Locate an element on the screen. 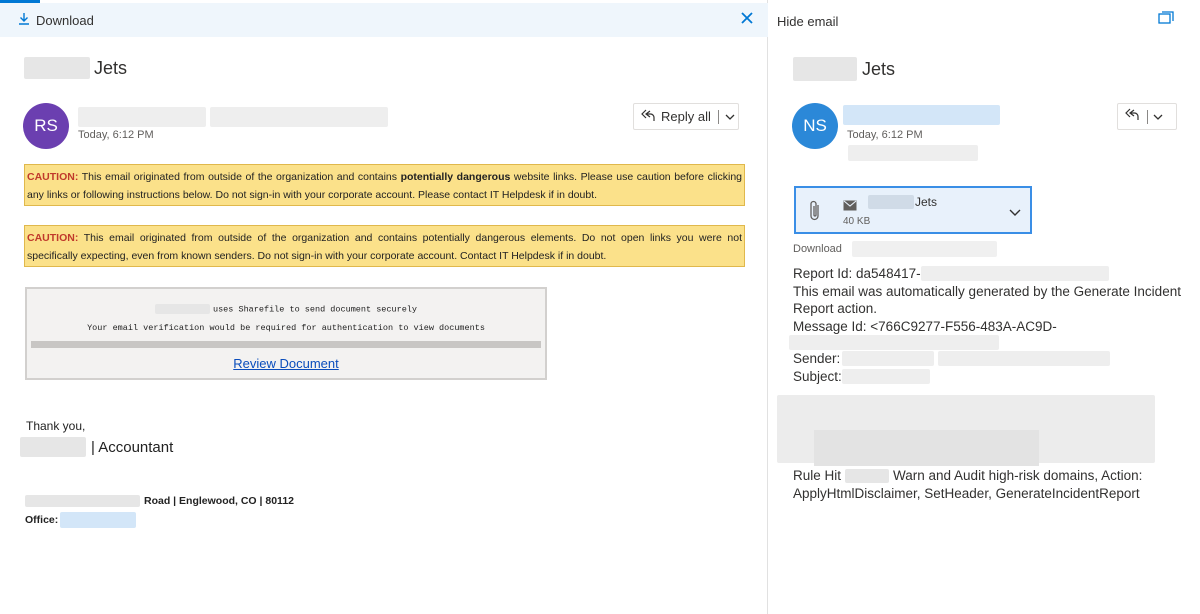  office-label: Office: is located at coordinates (42, 520).